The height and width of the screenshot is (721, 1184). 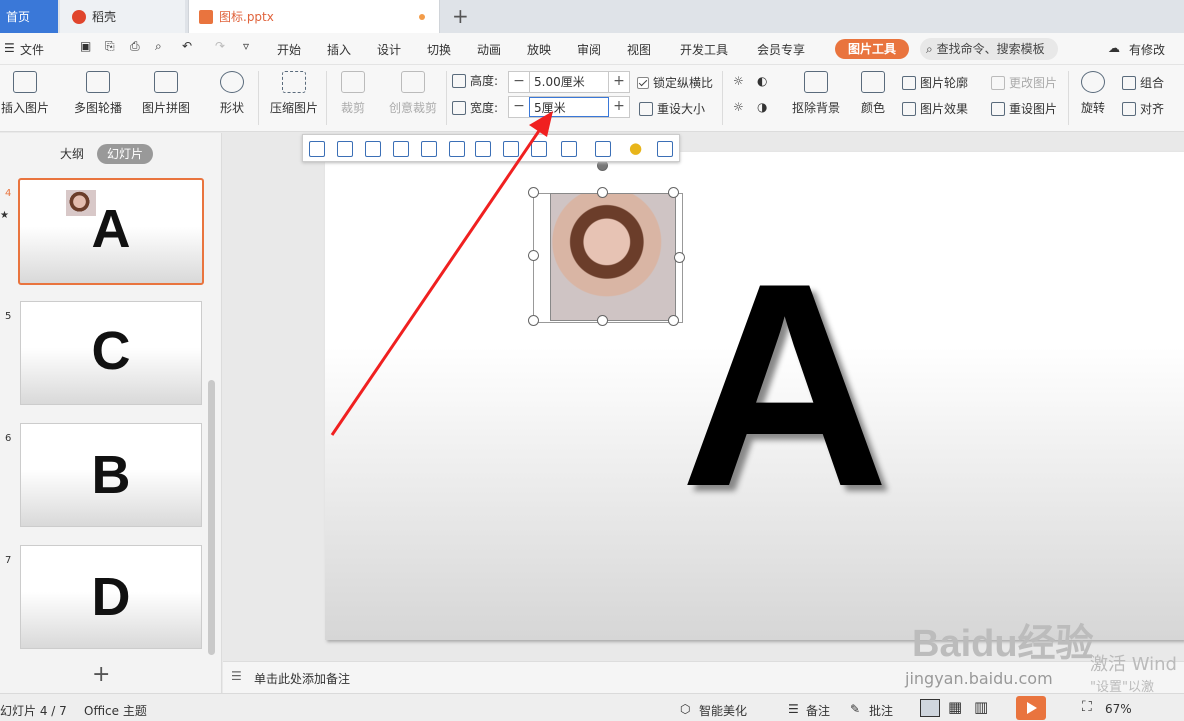 What do you see at coordinates (873, 90) in the screenshot?
I see `color-button: 颜色` at bounding box center [873, 90].